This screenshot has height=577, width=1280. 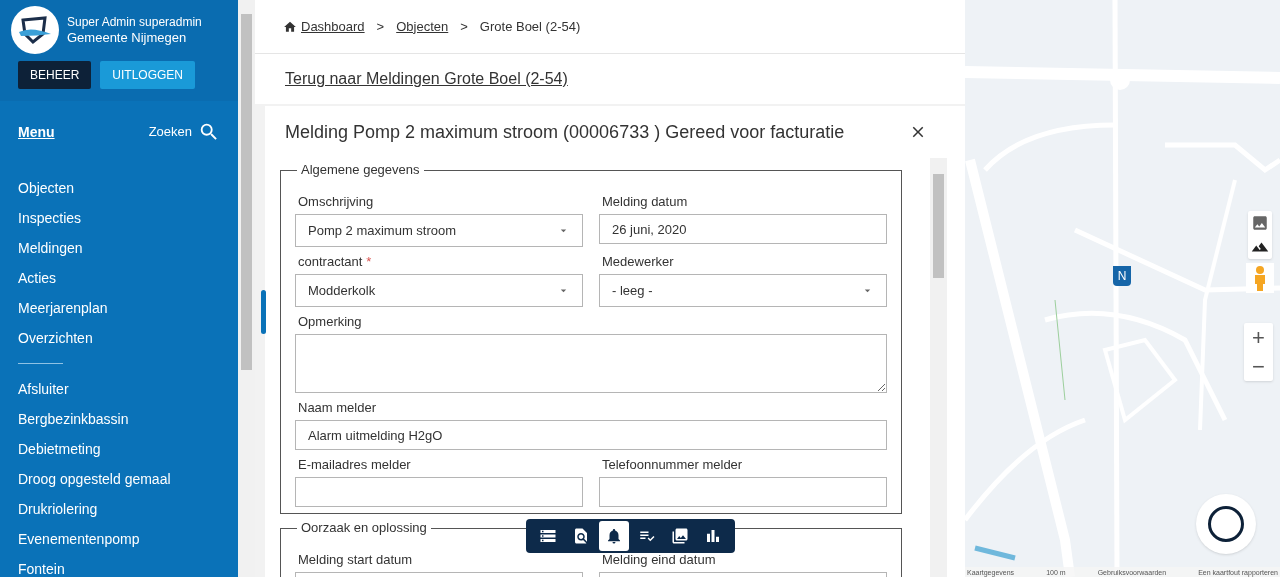 What do you see at coordinates (337, 408) in the screenshot?
I see `field-label: Naam melder` at bounding box center [337, 408].